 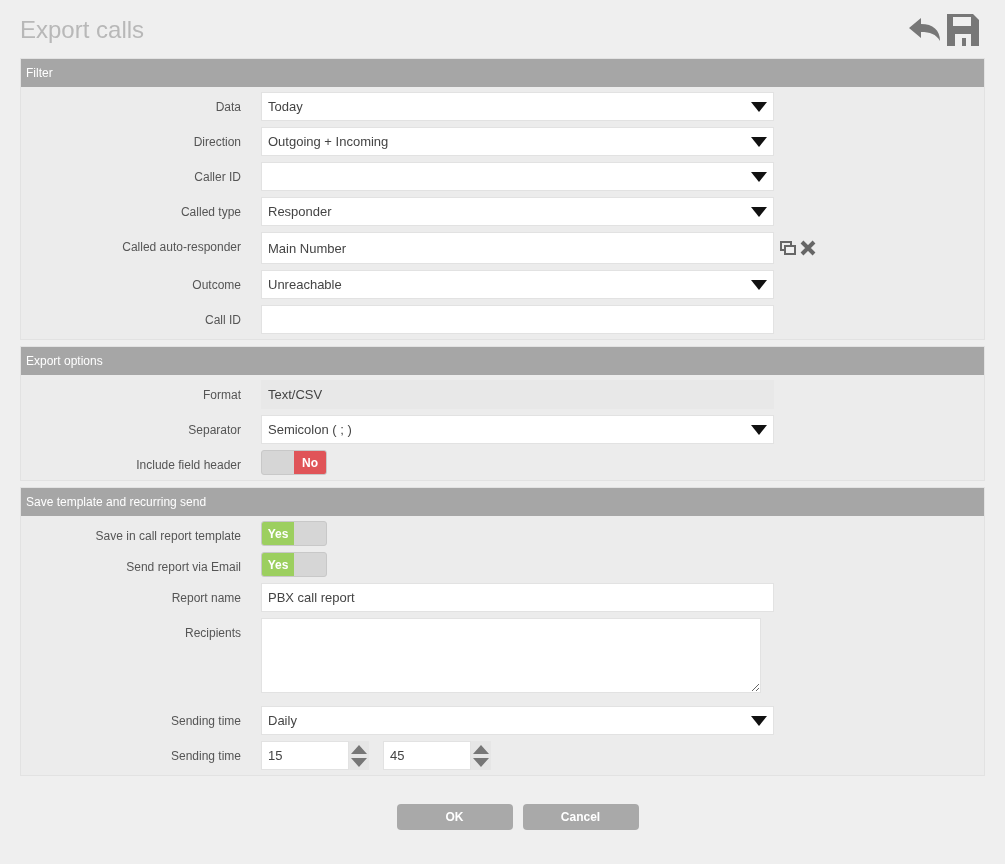 I want to click on field-label: Include field header, so click(x=188, y=465).